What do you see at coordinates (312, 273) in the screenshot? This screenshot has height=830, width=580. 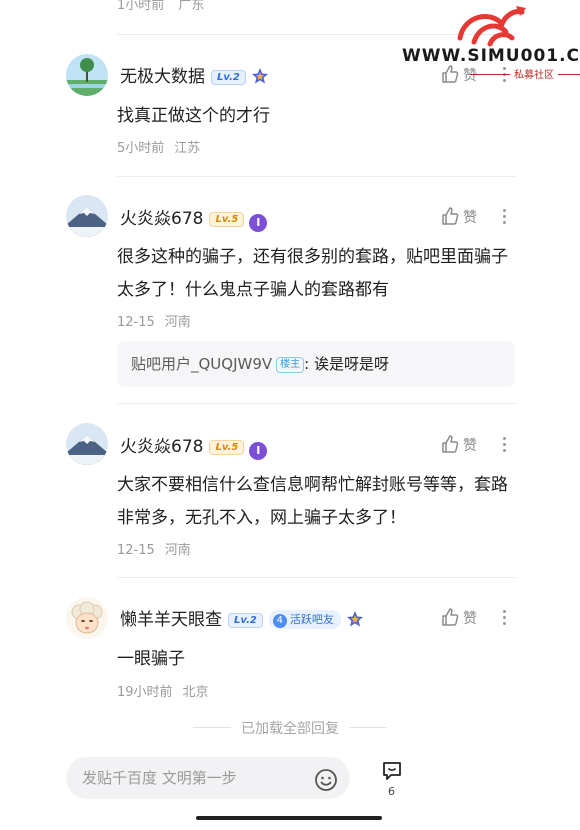 I see `comment-text: 很多这种的骗子，还有很多别的套路，贴吧里面骗子 太多了！什么鬼点子骗人的套路都有` at bounding box center [312, 273].